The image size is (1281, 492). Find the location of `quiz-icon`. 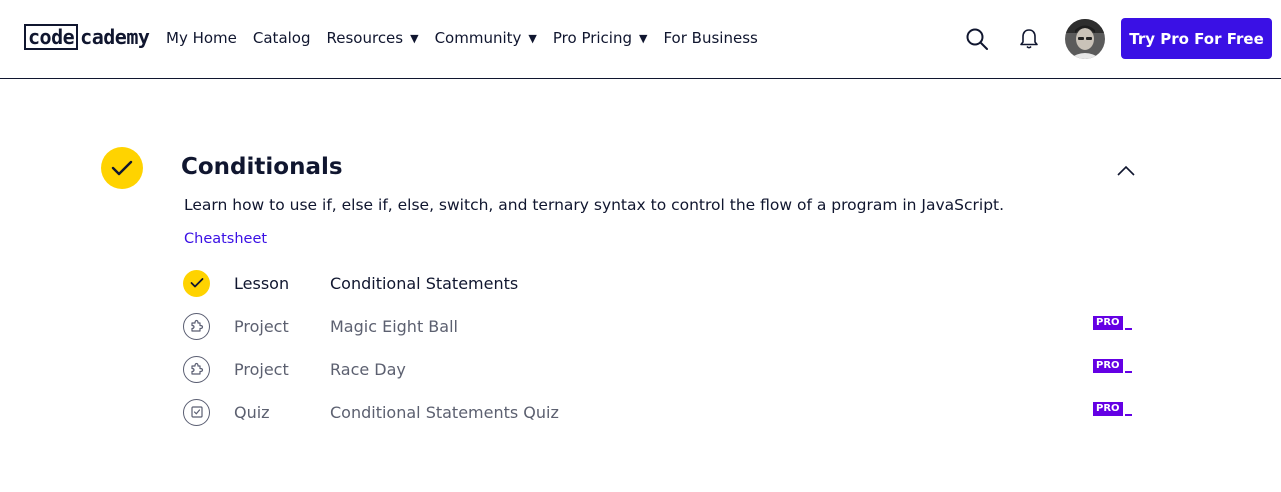

quiz-icon is located at coordinates (196, 412).